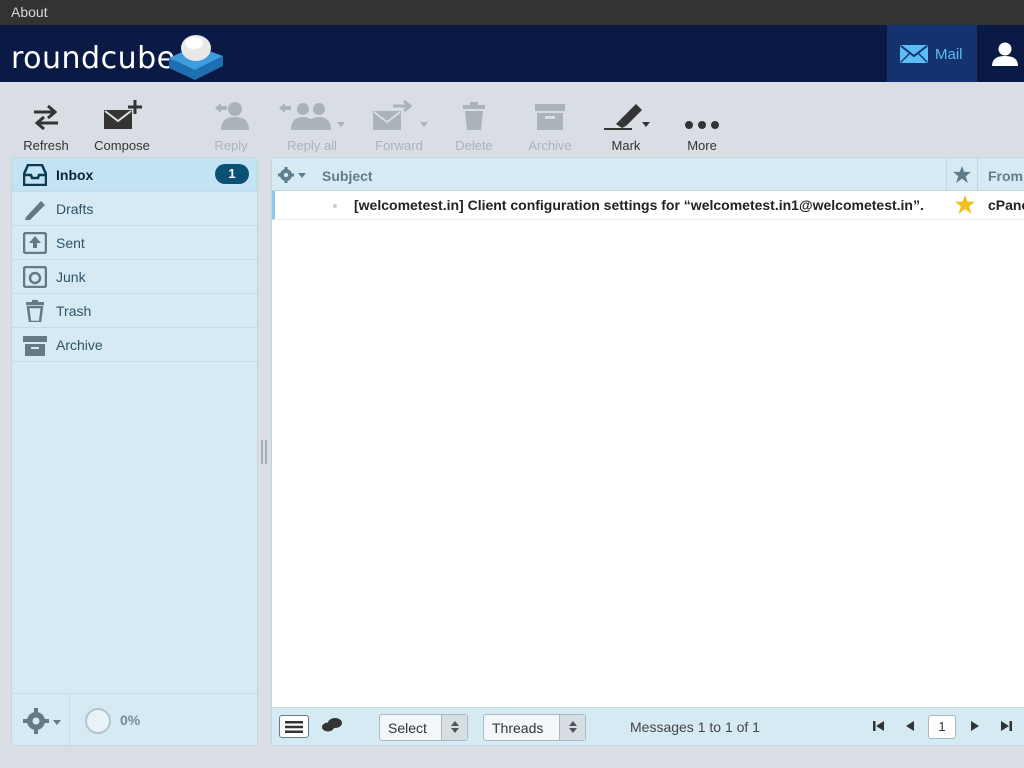  What do you see at coordinates (879, 726) in the screenshot?
I see `first-page-icon` at bounding box center [879, 726].